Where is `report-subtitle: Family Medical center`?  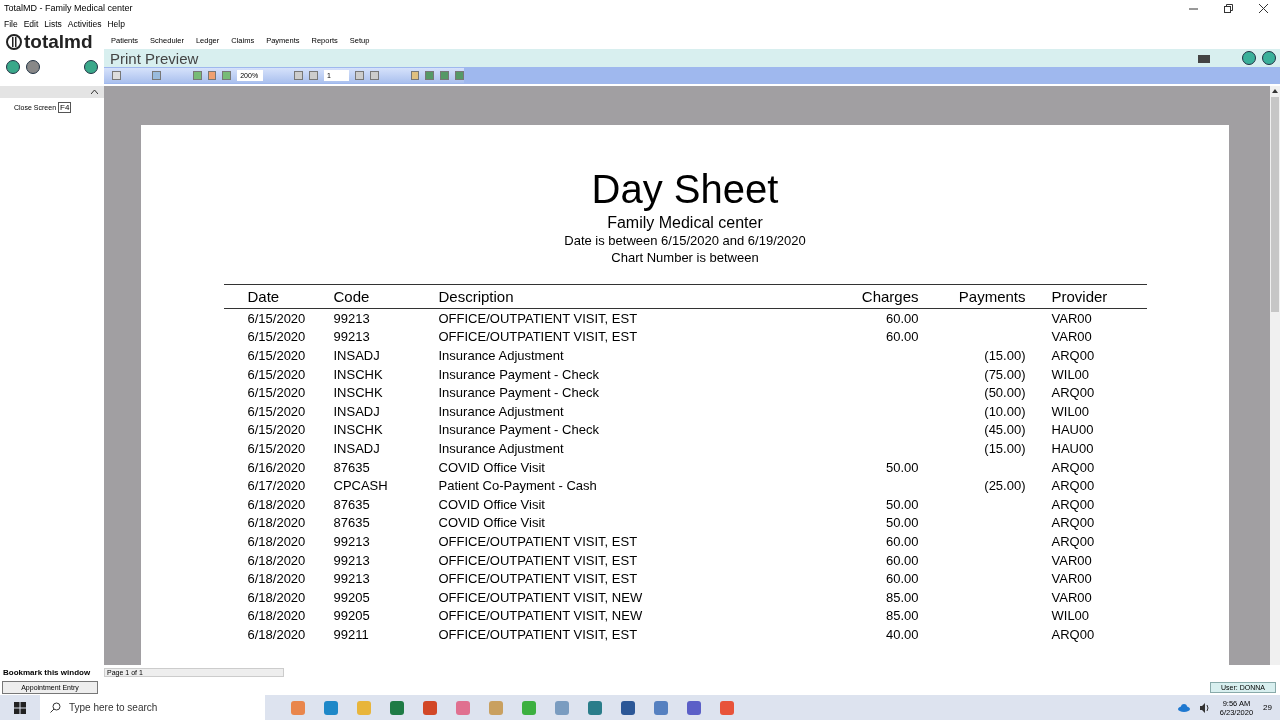
report-subtitle: Family Medical center is located at coordinates (685, 222).